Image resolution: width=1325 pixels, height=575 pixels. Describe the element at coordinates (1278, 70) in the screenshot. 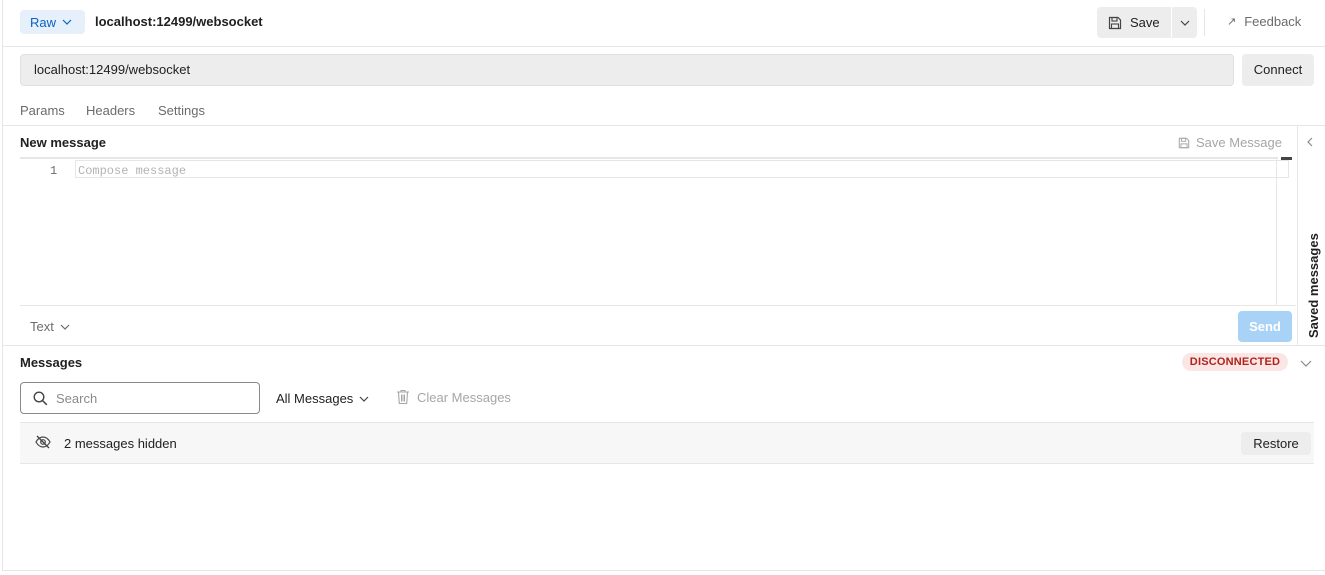

I see `connect-button: Connect` at that location.